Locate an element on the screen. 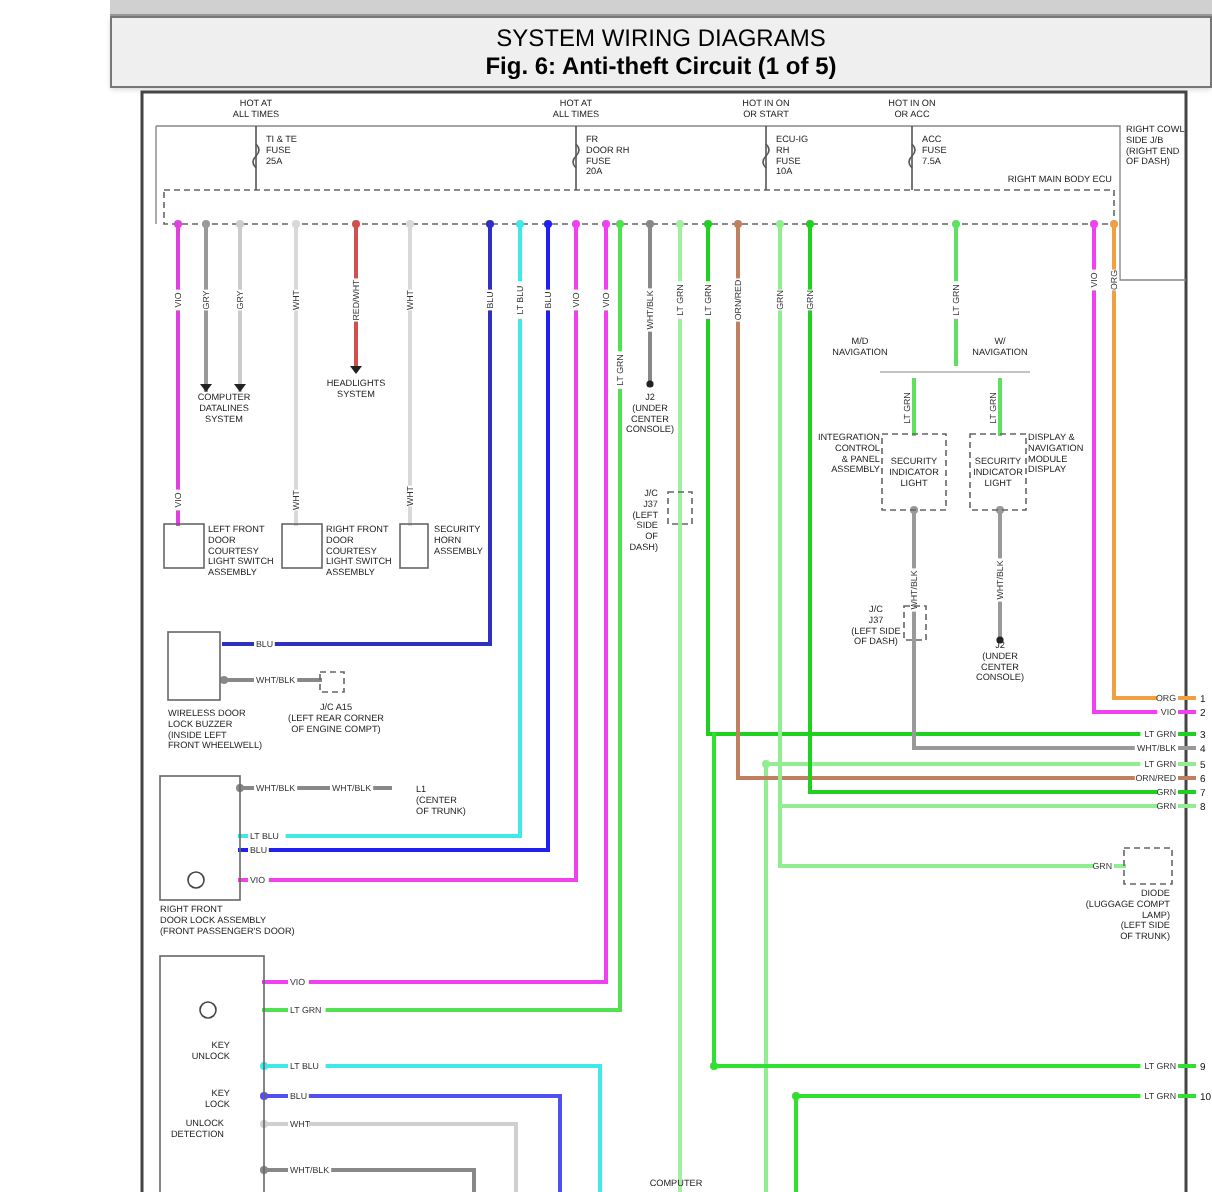 Image resolution: width=1212 pixels, height=1192 pixels. buzzer-drawing is located at coordinates (194, 666).